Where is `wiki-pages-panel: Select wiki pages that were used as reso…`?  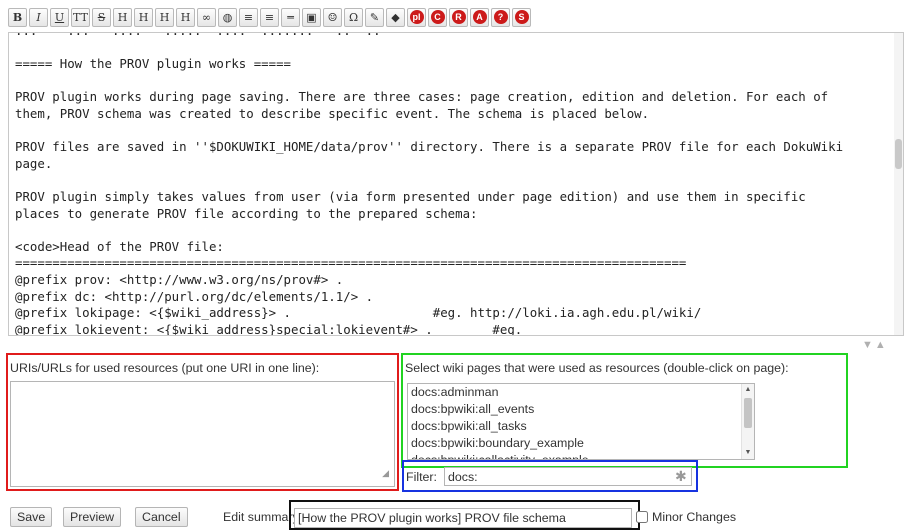 wiki-pages-panel: Select wiki pages that were used as reso… is located at coordinates (624, 410).